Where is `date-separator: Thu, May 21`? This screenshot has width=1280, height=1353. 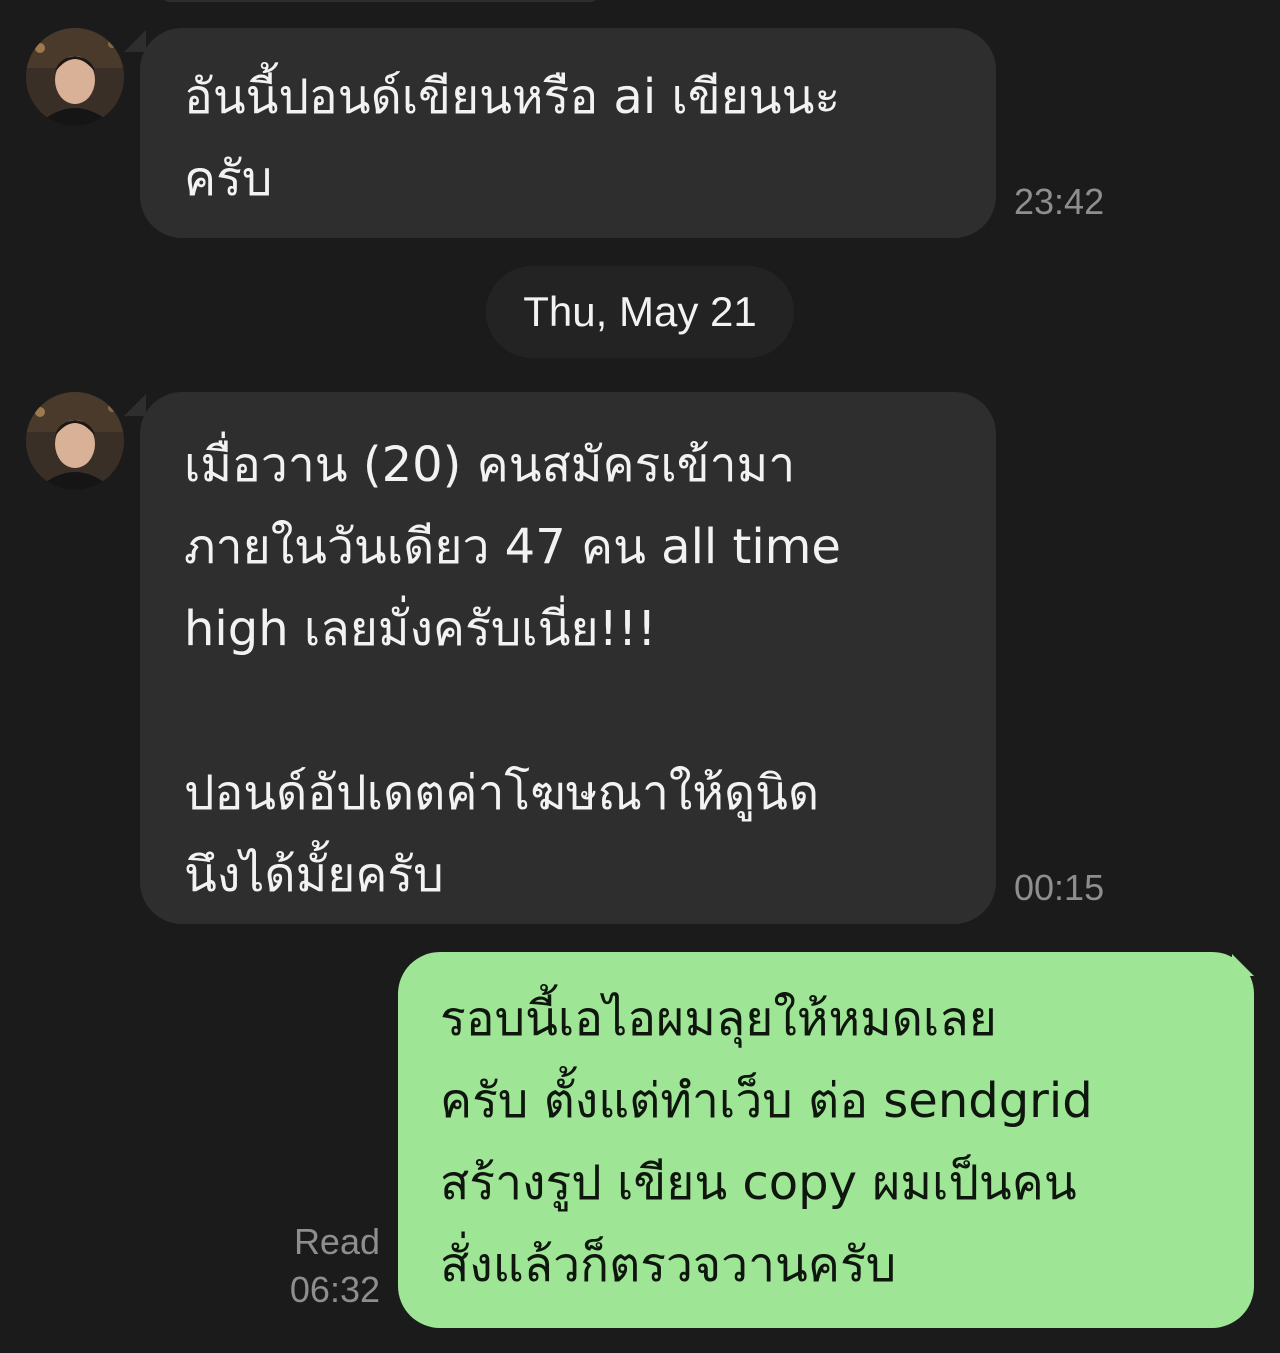 date-separator: Thu, May 21 is located at coordinates (640, 312).